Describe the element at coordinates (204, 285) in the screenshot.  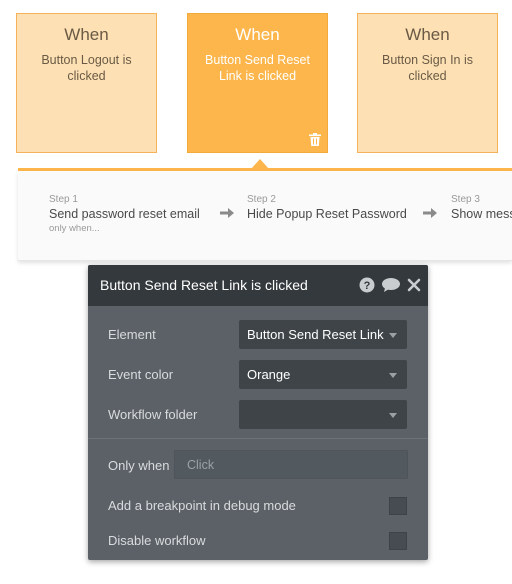
I see `panel-title: Button Send Reset Link is clicked` at that location.